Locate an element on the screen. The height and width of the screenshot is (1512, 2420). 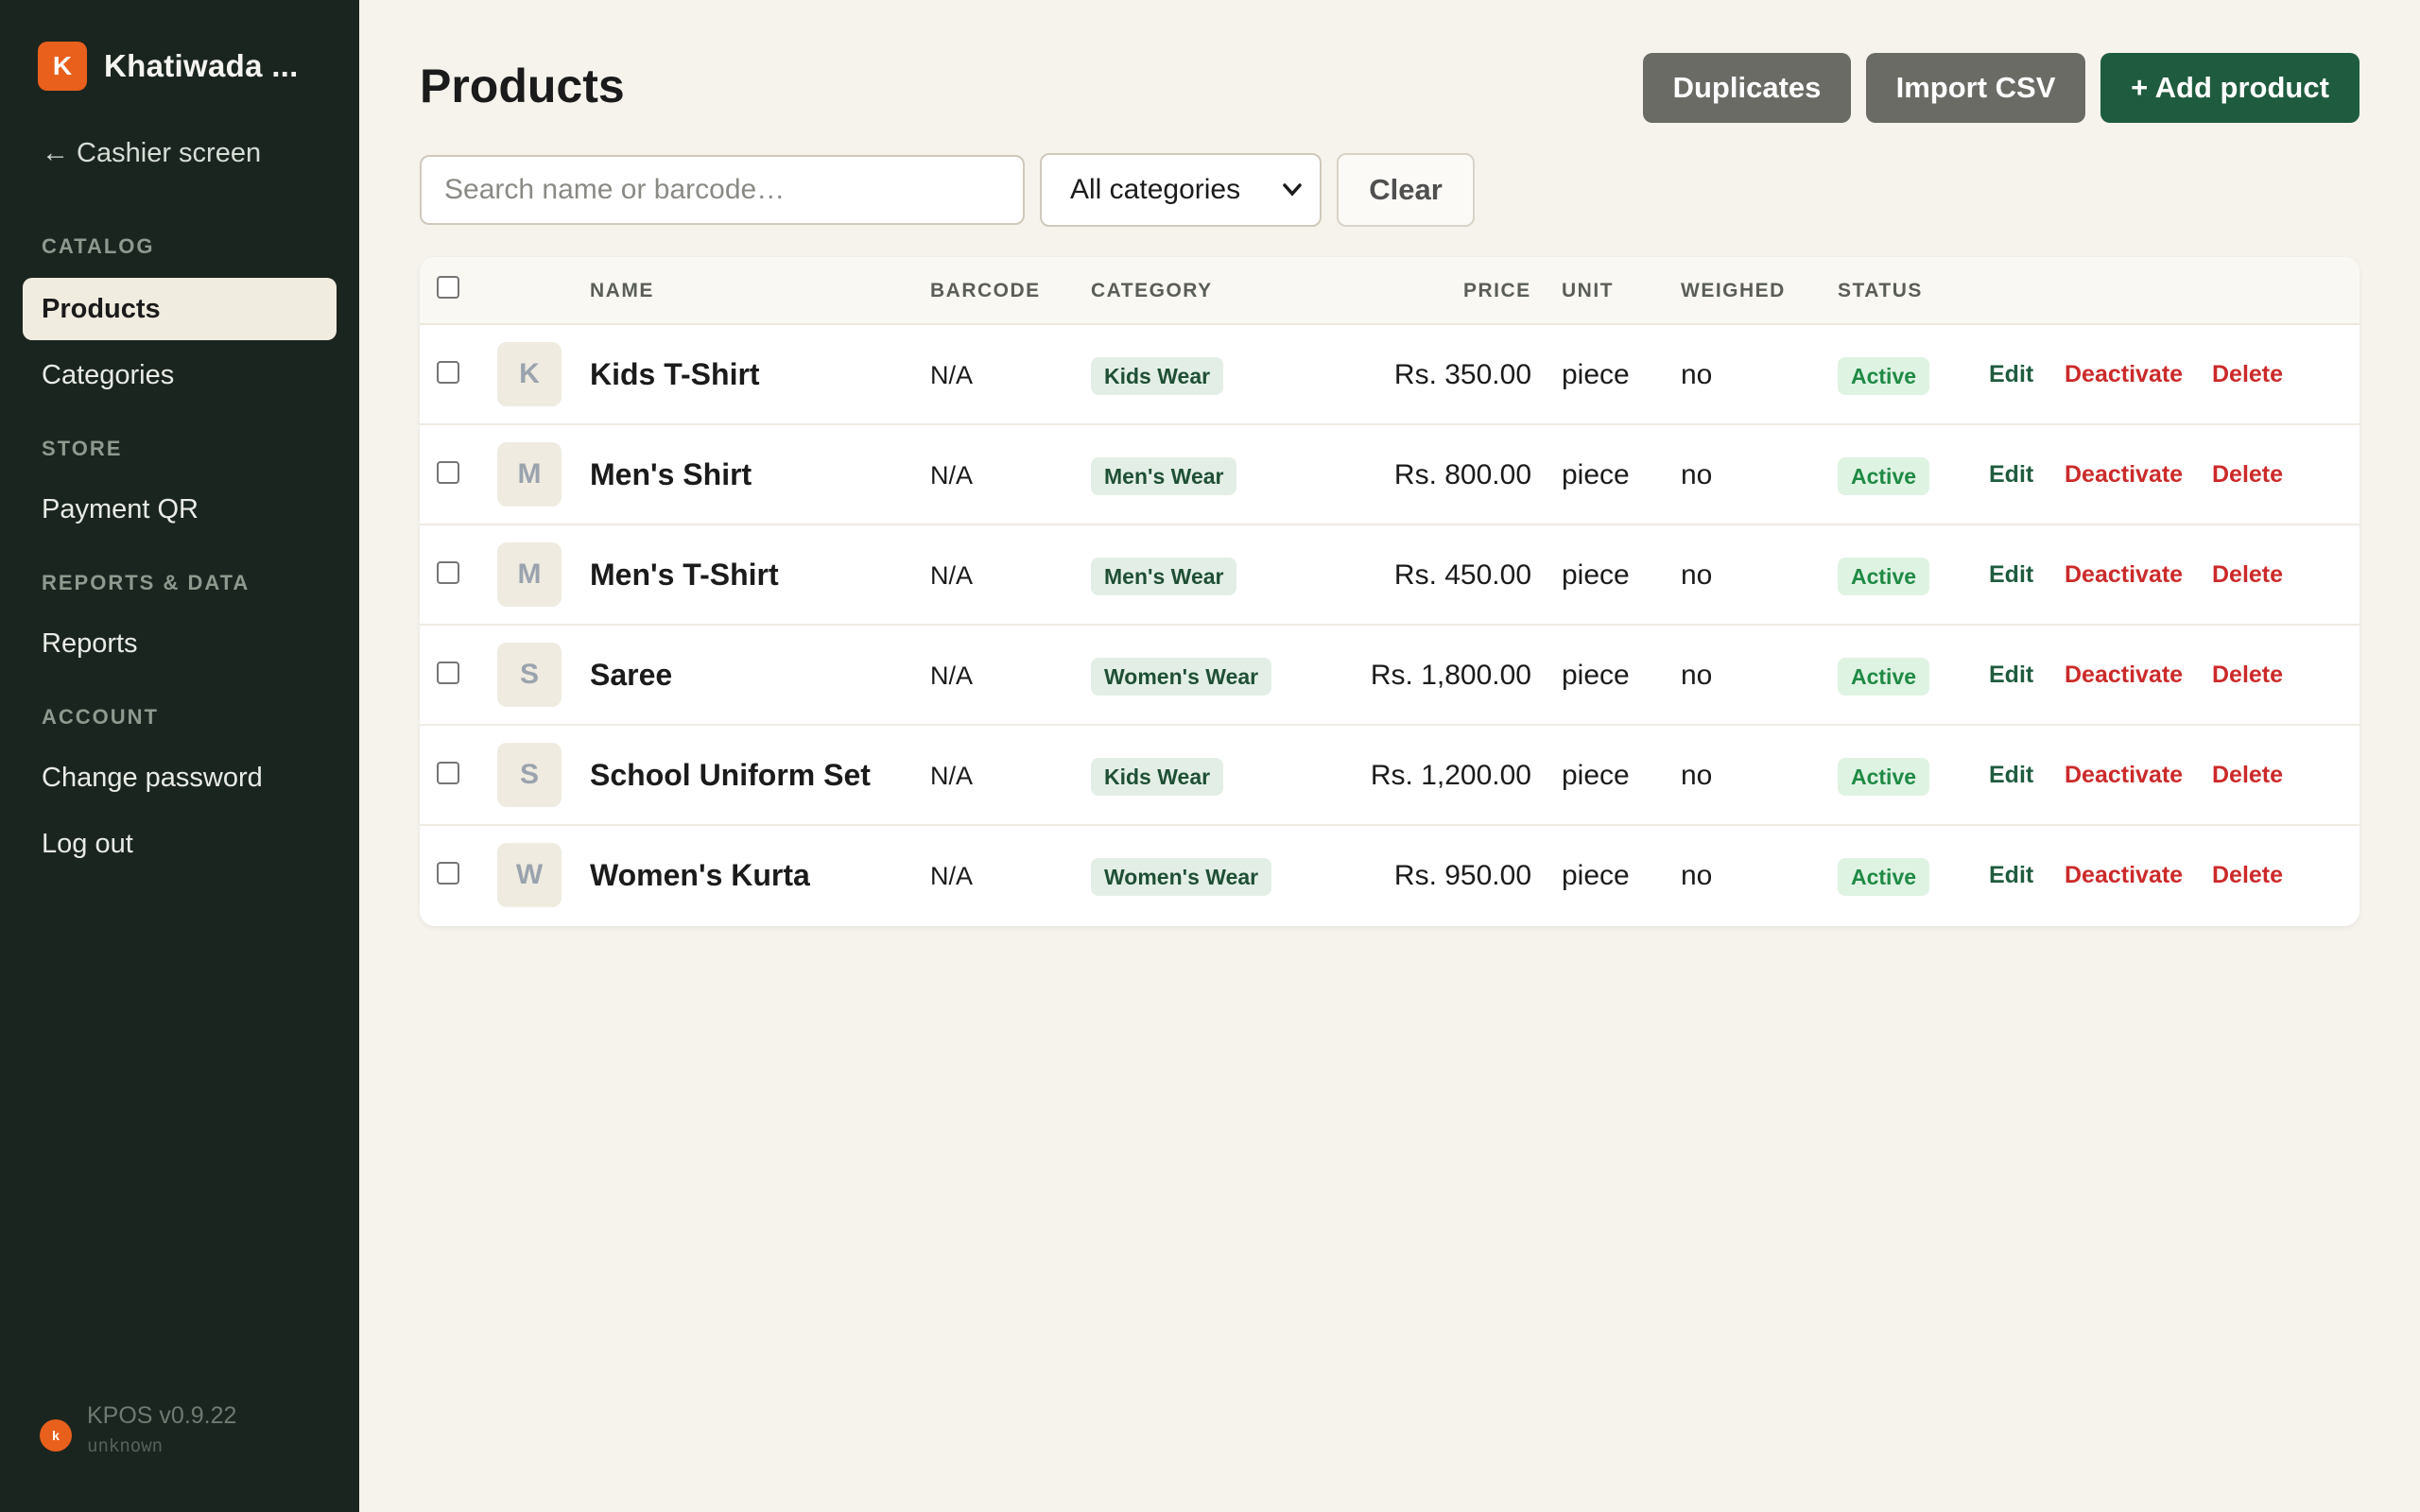
page-title: Products is located at coordinates (522, 86).